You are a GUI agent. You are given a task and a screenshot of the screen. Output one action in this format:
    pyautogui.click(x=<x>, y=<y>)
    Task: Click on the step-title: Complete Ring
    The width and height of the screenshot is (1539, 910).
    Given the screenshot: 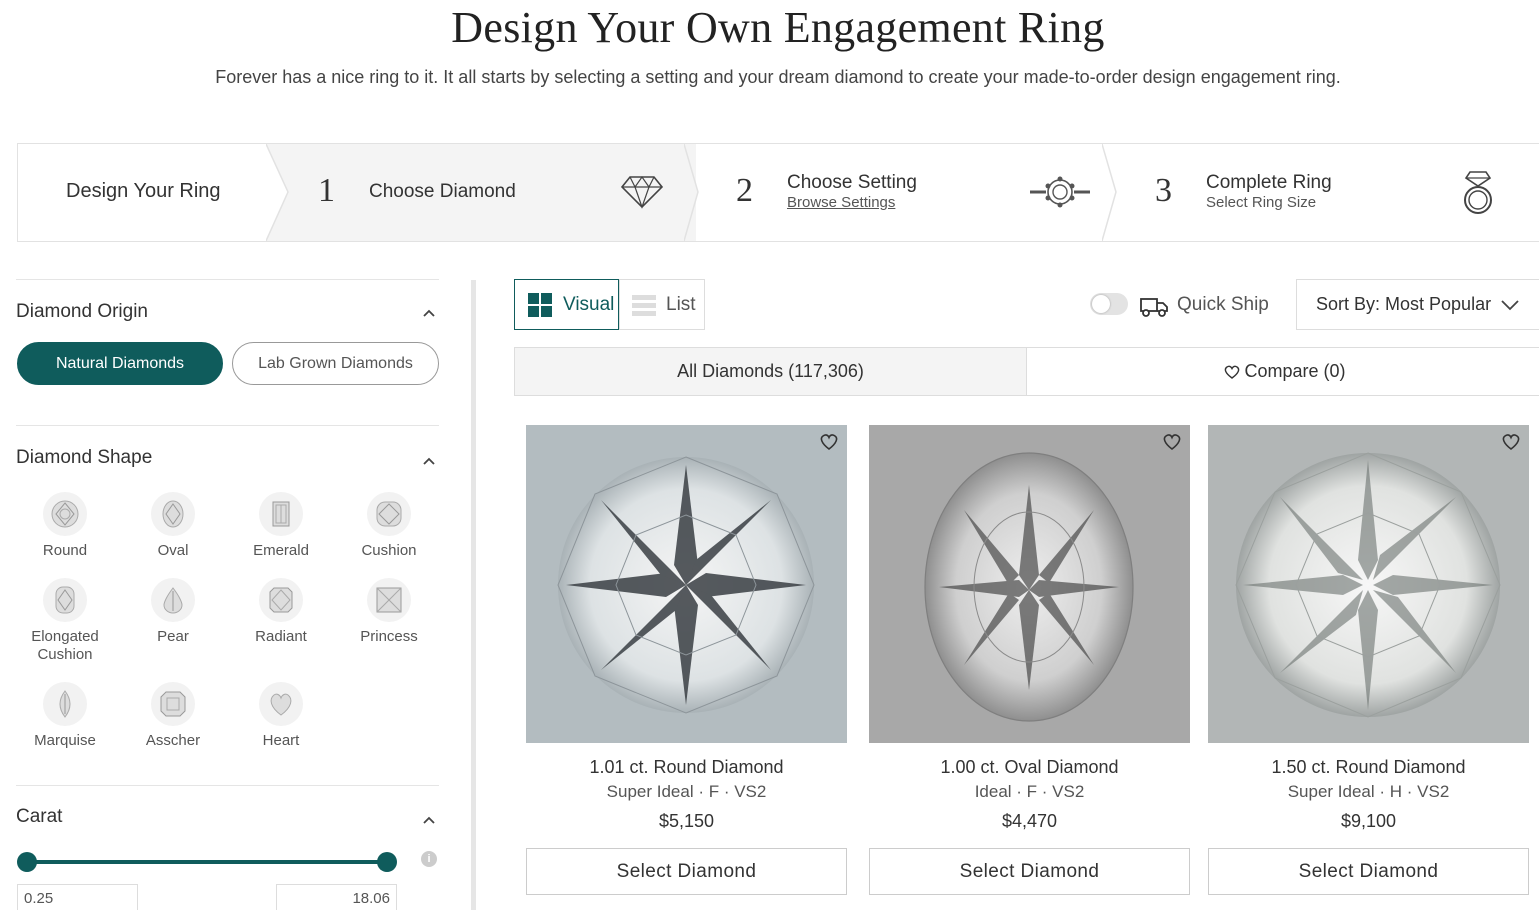 What is the action you would take?
    pyautogui.click(x=1269, y=182)
    